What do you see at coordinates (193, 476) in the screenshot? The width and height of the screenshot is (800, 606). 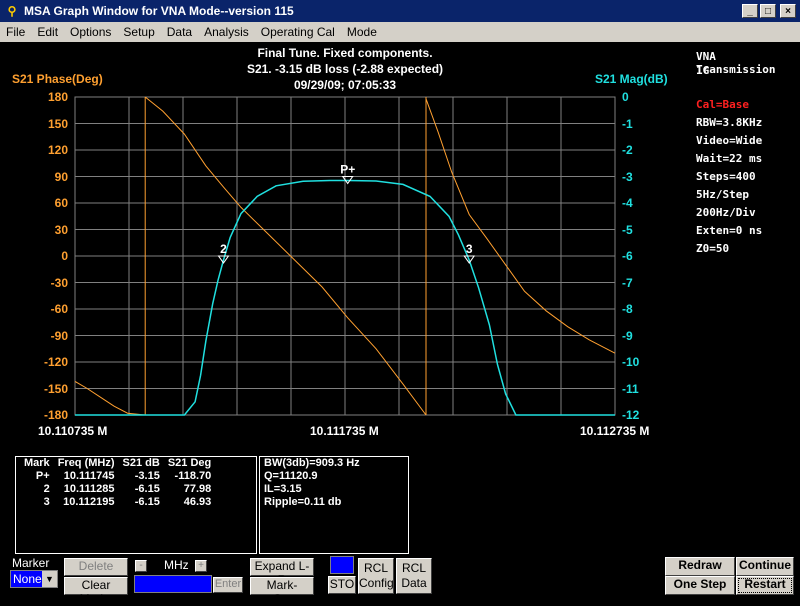 I see `cell-deg: -118.70` at bounding box center [193, 476].